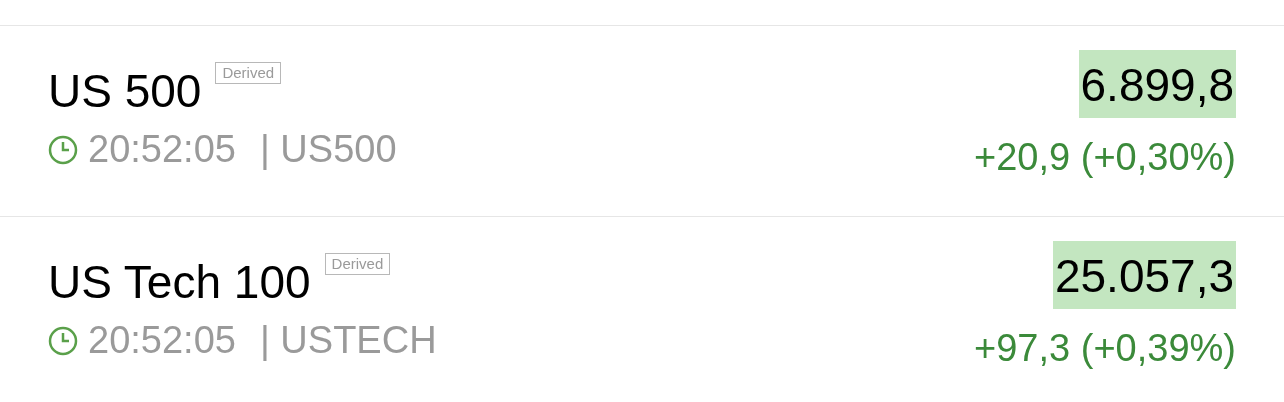  Describe the element at coordinates (1157, 84) in the screenshot. I see `price: 6.899,8` at that location.